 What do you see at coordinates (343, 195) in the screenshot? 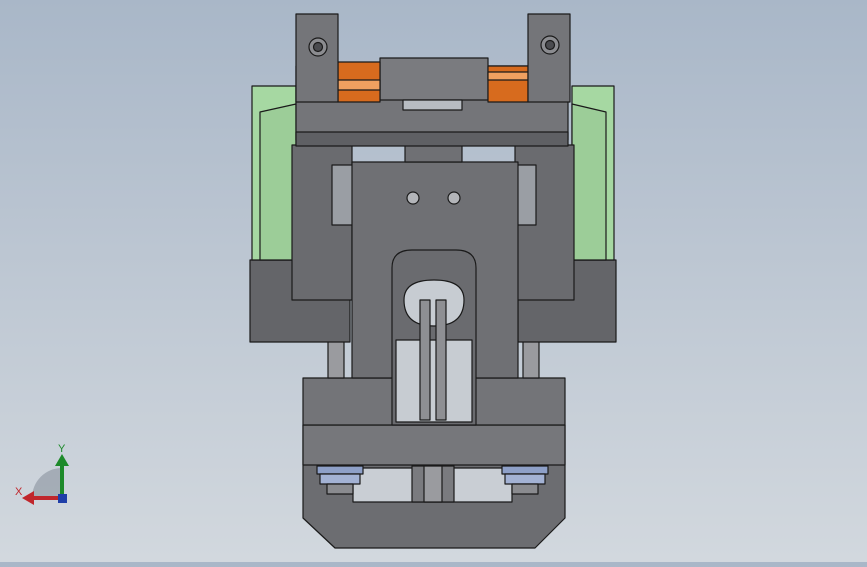
I see `inner-slot-left` at bounding box center [343, 195].